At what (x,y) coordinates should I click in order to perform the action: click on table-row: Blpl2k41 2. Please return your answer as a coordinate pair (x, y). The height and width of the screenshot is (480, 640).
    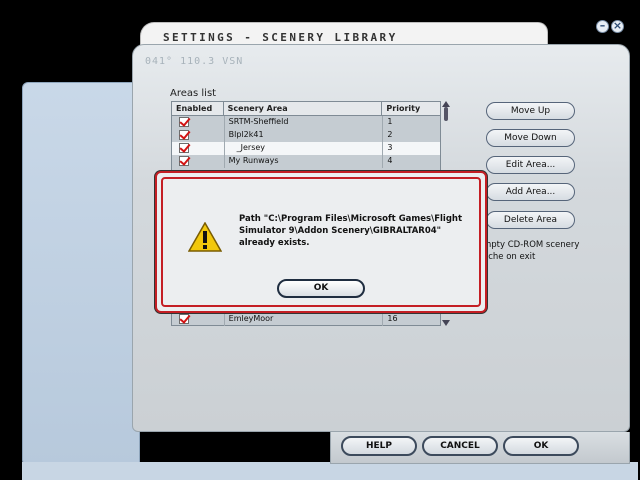
    Looking at the image, I should click on (306, 135).